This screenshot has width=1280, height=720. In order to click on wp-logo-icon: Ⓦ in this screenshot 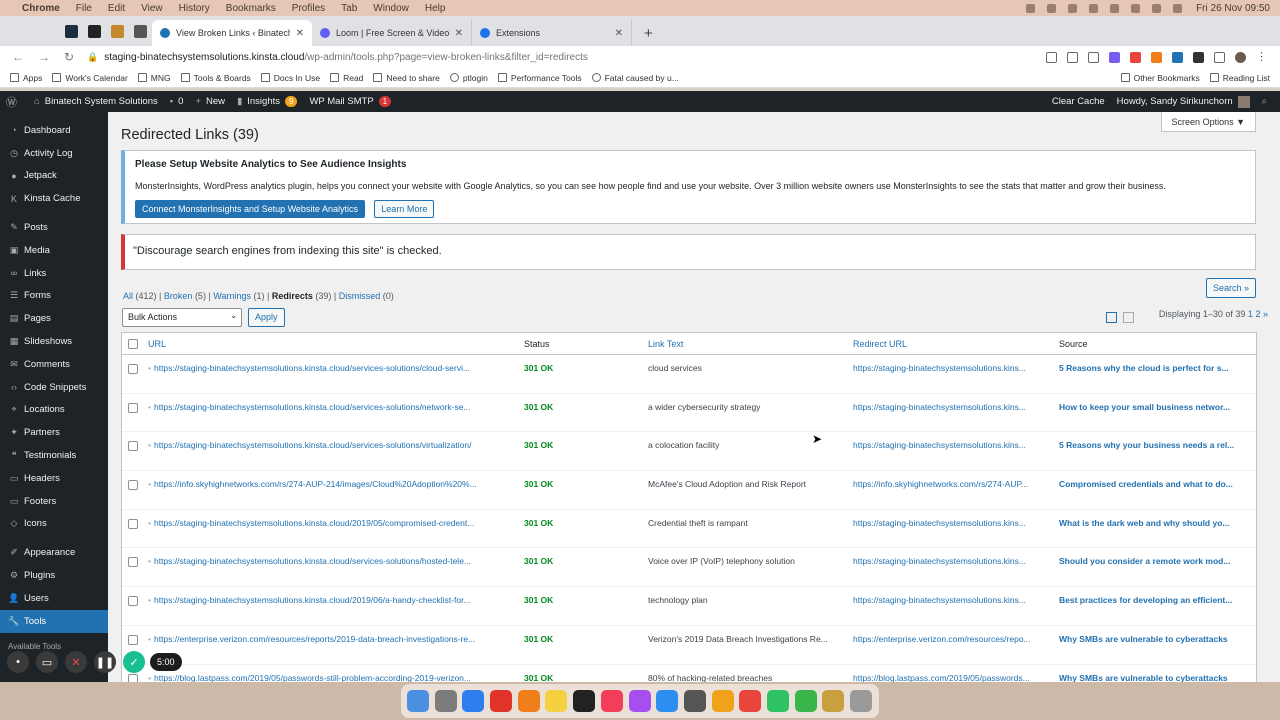, I will do `click(14, 102)`.